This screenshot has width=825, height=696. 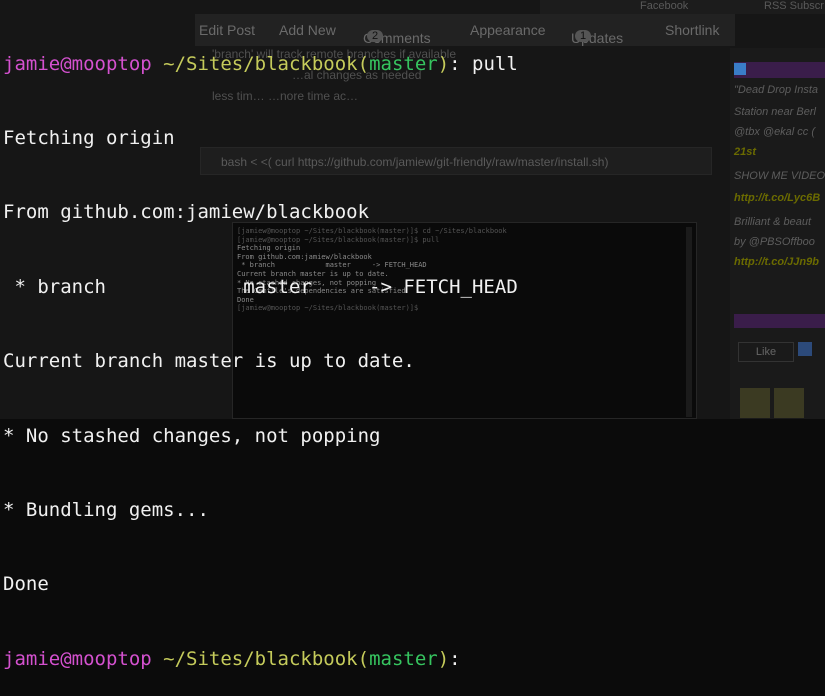 I want to click on output-line: Fetching origin, so click(x=89, y=137).